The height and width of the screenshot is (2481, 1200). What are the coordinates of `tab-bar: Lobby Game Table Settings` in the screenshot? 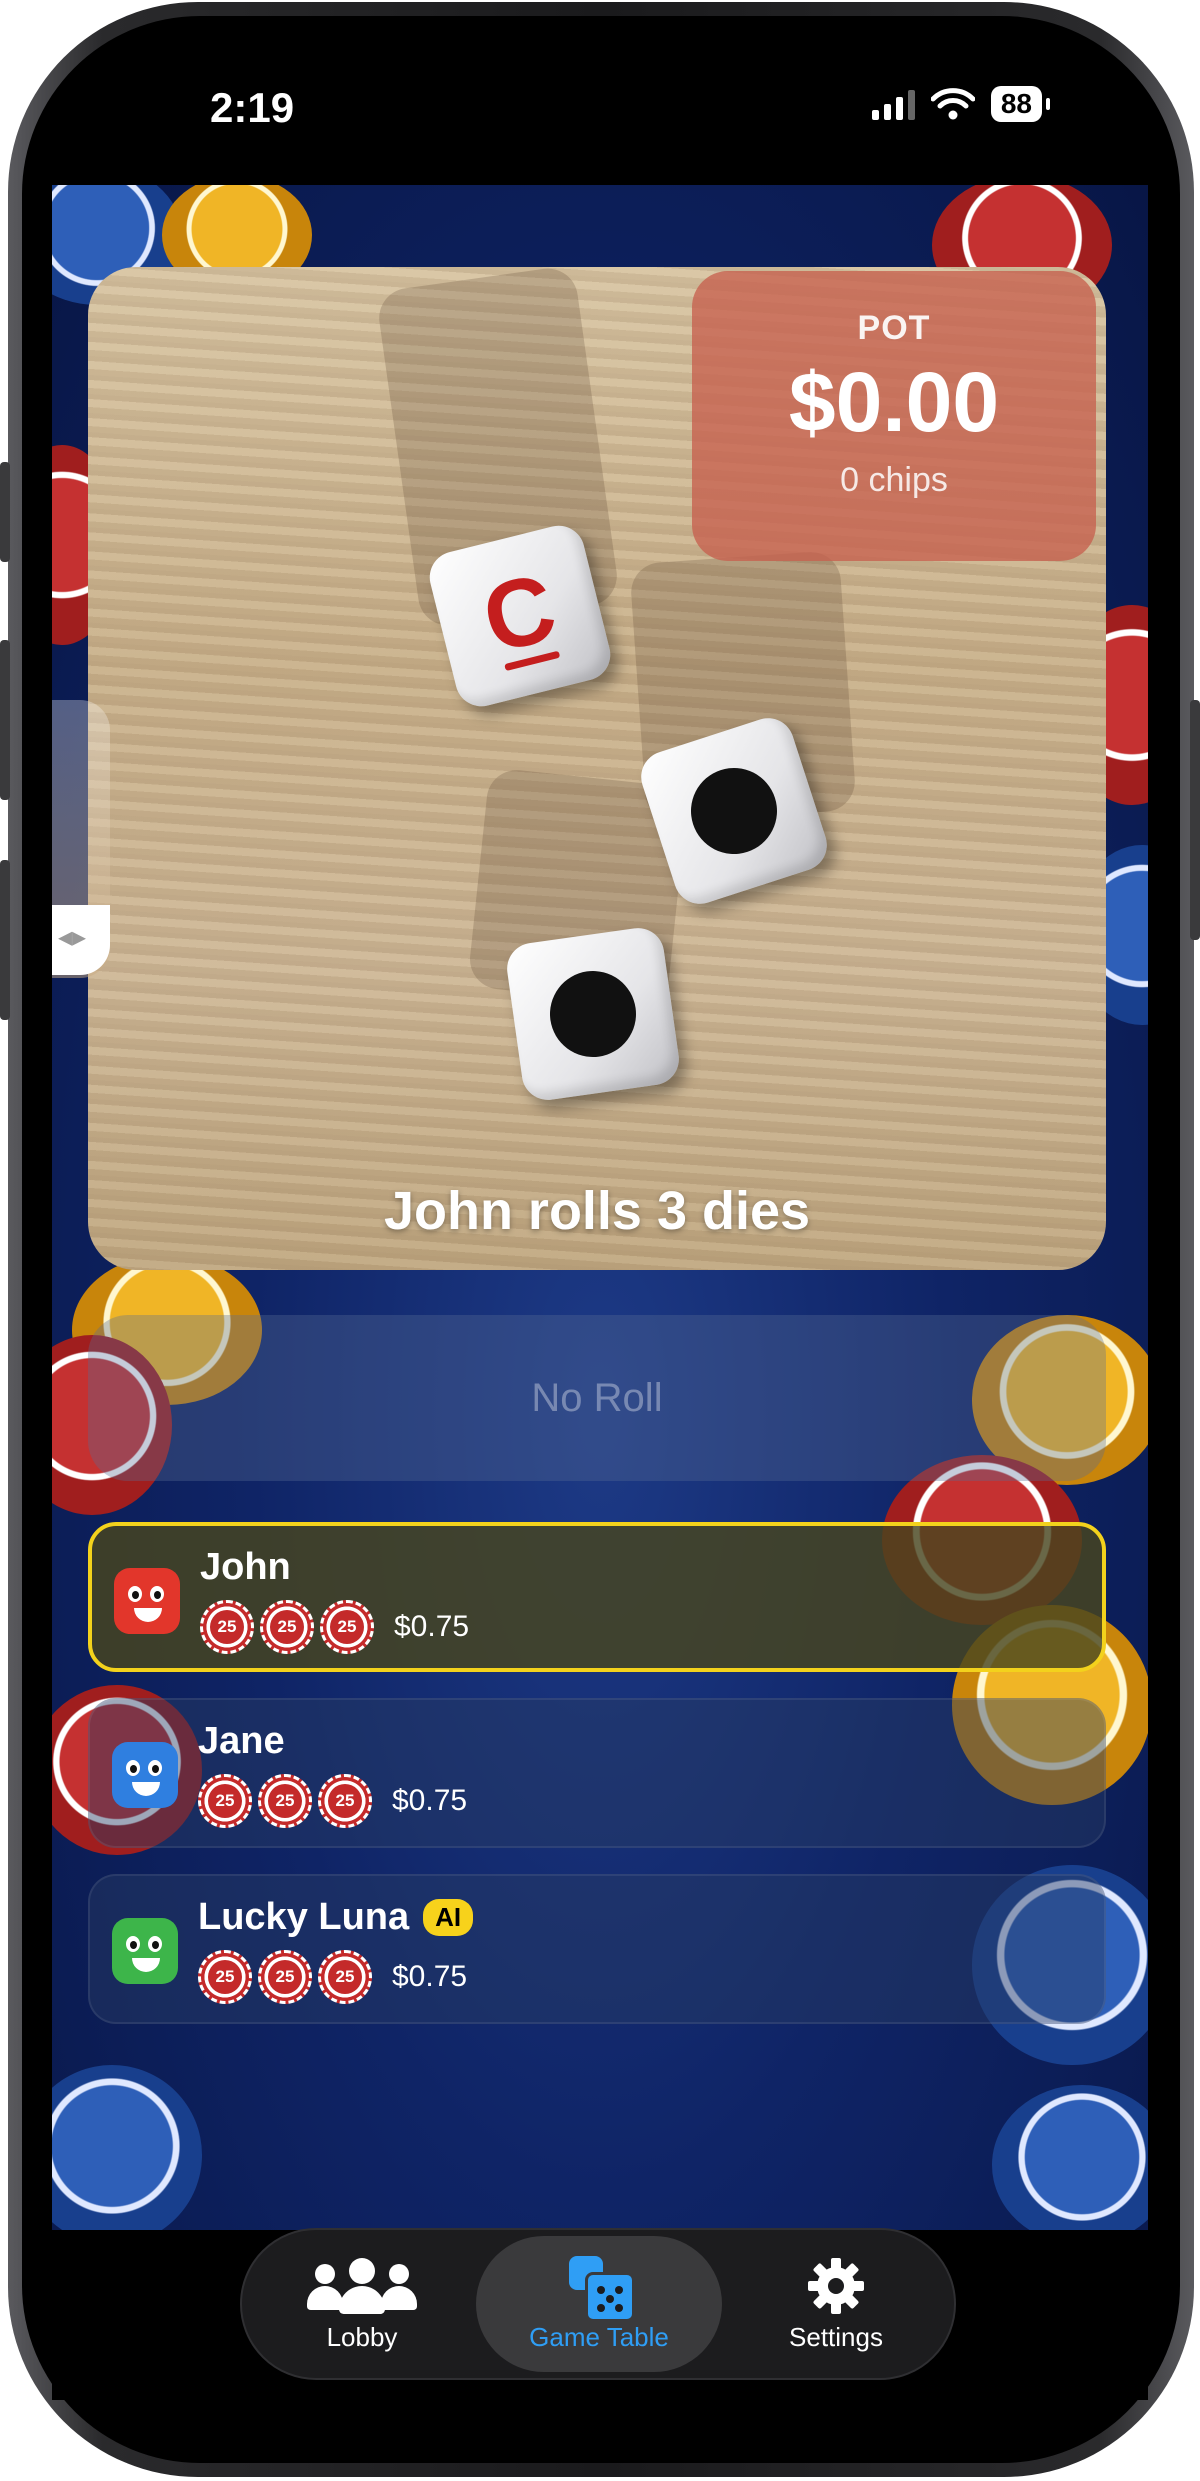 It's located at (598, 2304).